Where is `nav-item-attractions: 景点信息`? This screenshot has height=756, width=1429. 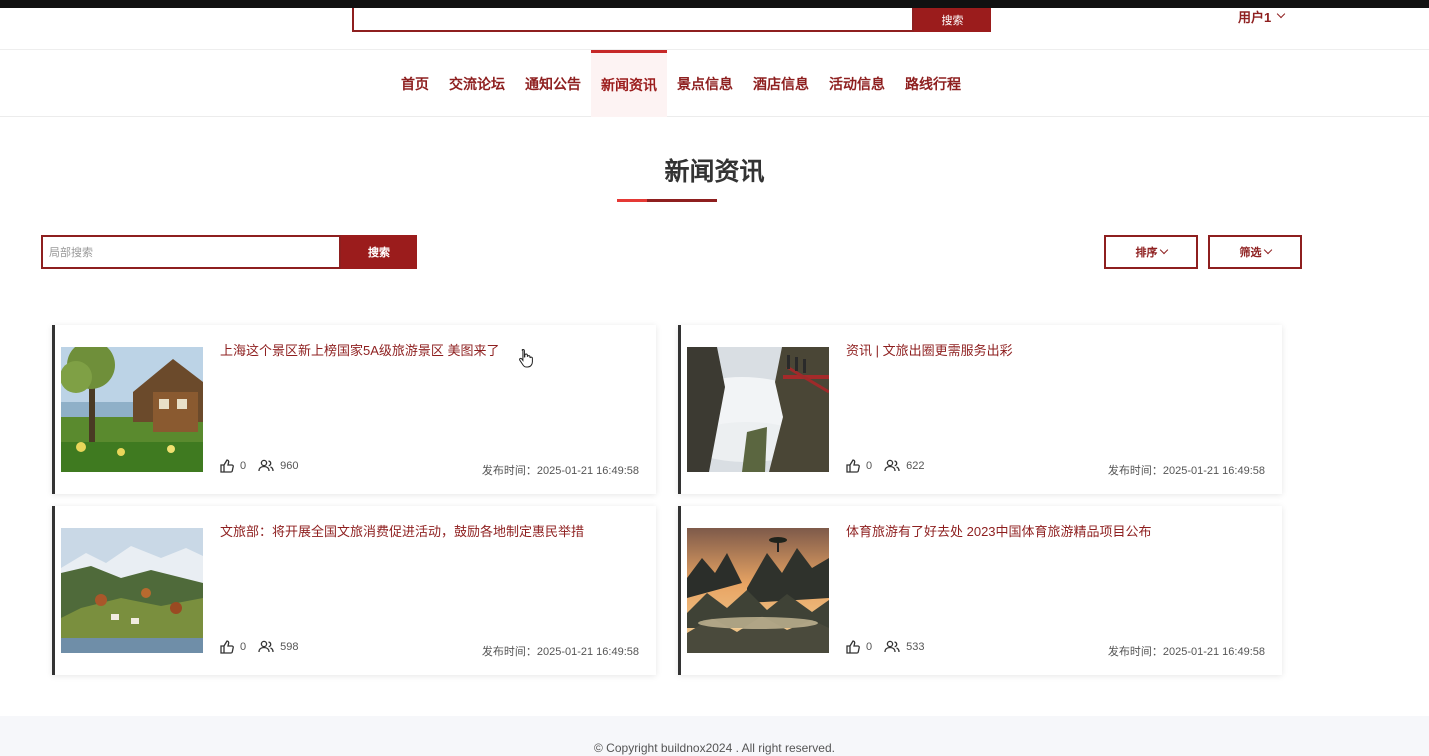 nav-item-attractions: 景点信息 is located at coordinates (705, 83).